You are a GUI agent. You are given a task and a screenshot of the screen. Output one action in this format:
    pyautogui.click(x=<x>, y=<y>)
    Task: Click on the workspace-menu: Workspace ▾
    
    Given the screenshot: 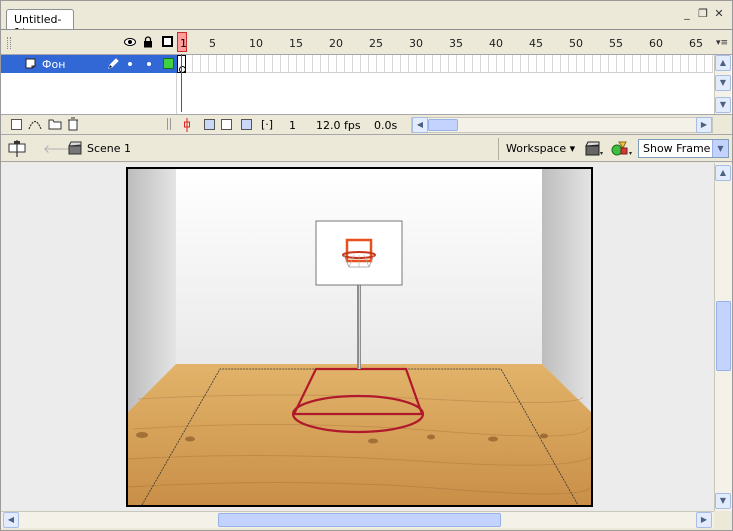 What is the action you would take?
    pyautogui.click(x=540, y=148)
    